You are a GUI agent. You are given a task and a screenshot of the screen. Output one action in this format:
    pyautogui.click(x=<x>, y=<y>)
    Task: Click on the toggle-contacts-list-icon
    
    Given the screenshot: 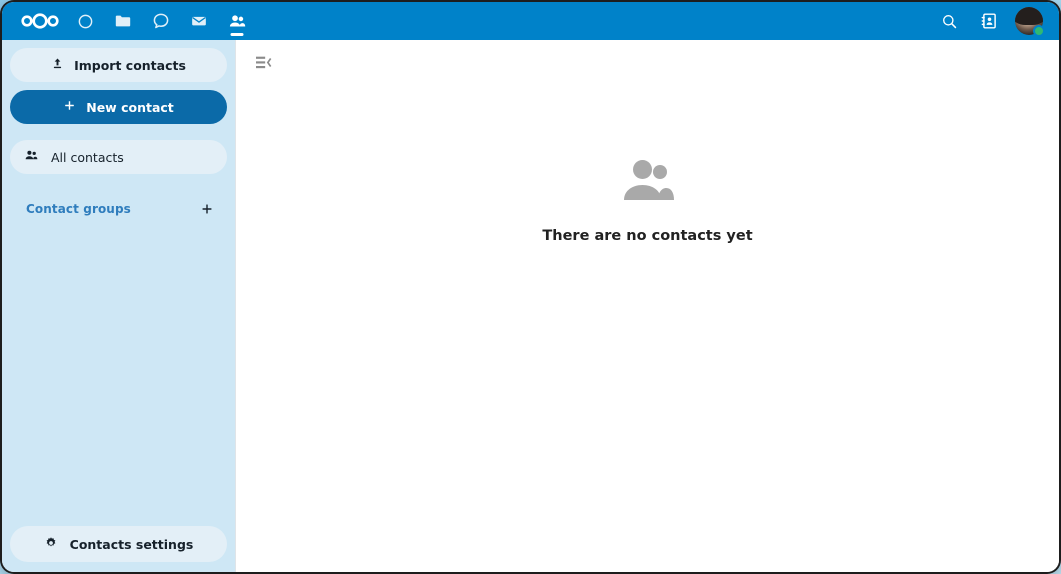 What is the action you would take?
    pyautogui.click(x=263, y=62)
    